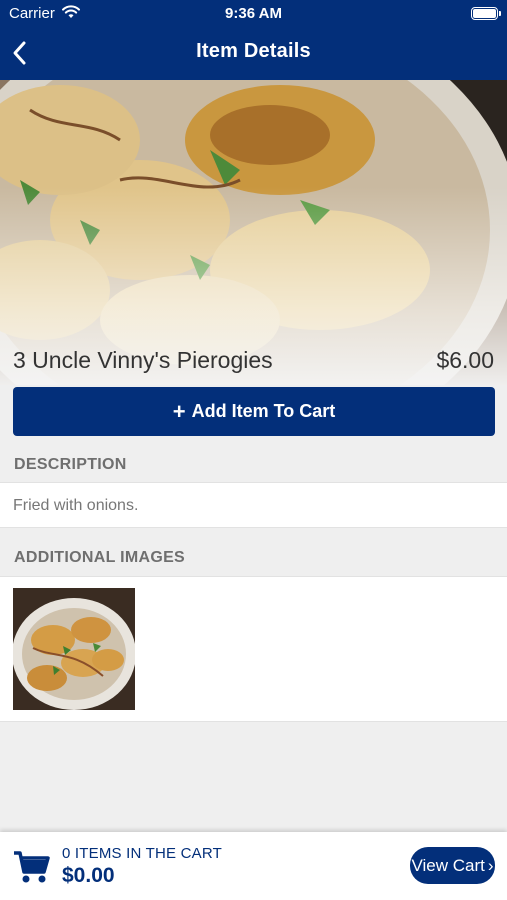  I want to click on additional-image-thumbnail, so click(74, 649).